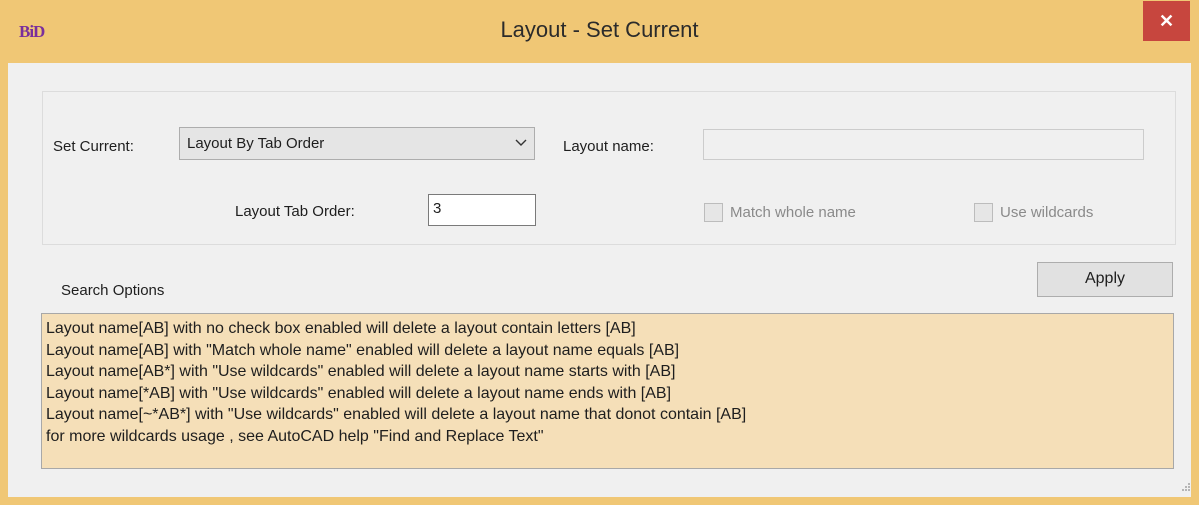 This screenshot has width=1199, height=505. What do you see at coordinates (608, 146) in the screenshot?
I see `layout-name-label: Layout name:` at bounding box center [608, 146].